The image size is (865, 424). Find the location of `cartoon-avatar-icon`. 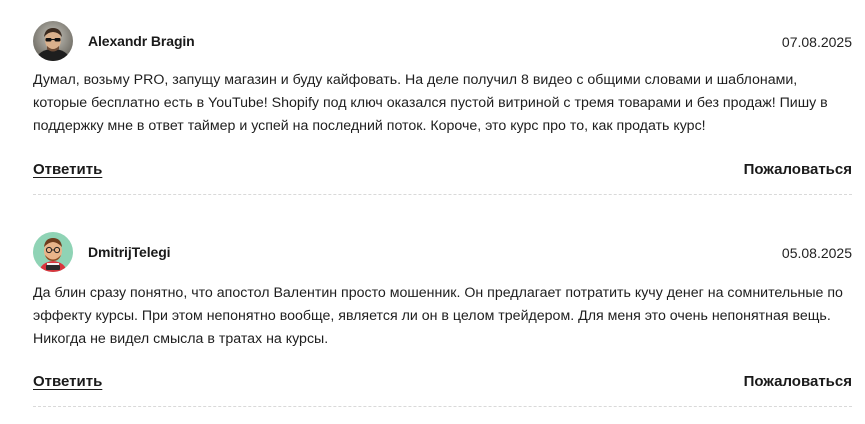

cartoon-avatar-icon is located at coordinates (53, 252).